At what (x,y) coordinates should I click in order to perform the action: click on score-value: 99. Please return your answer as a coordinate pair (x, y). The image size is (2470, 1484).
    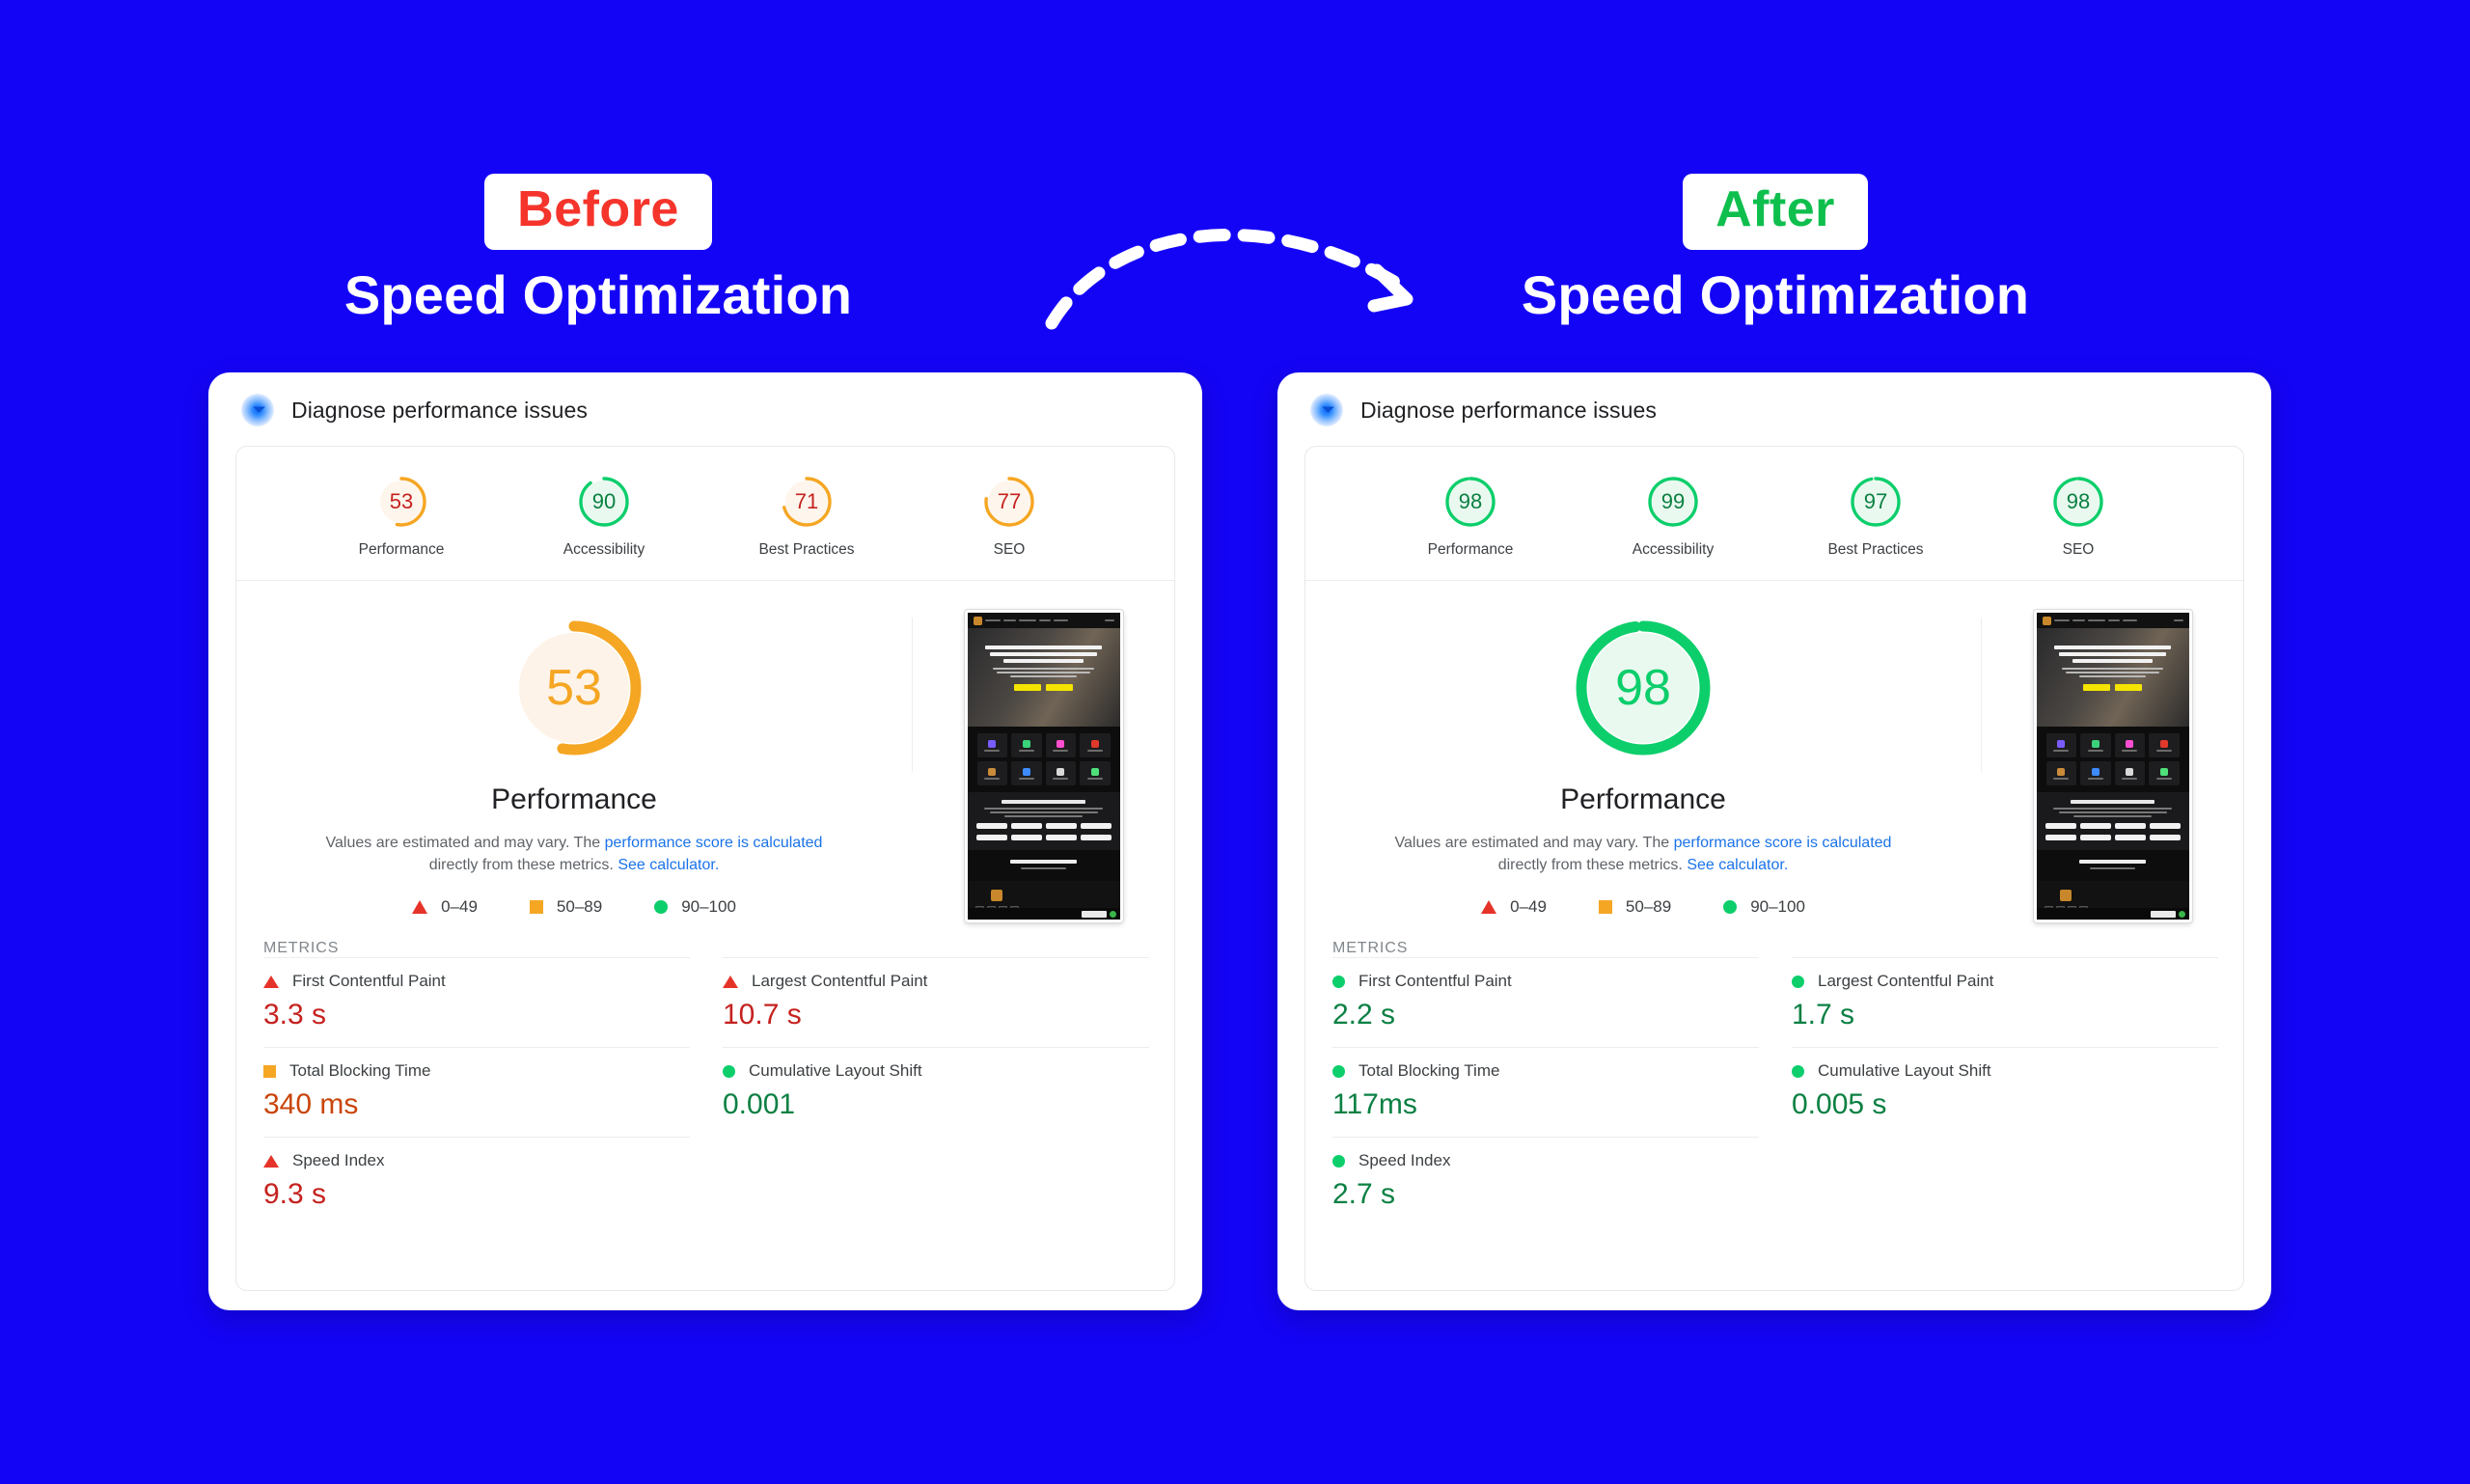
    Looking at the image, I should click on (1673, 501).